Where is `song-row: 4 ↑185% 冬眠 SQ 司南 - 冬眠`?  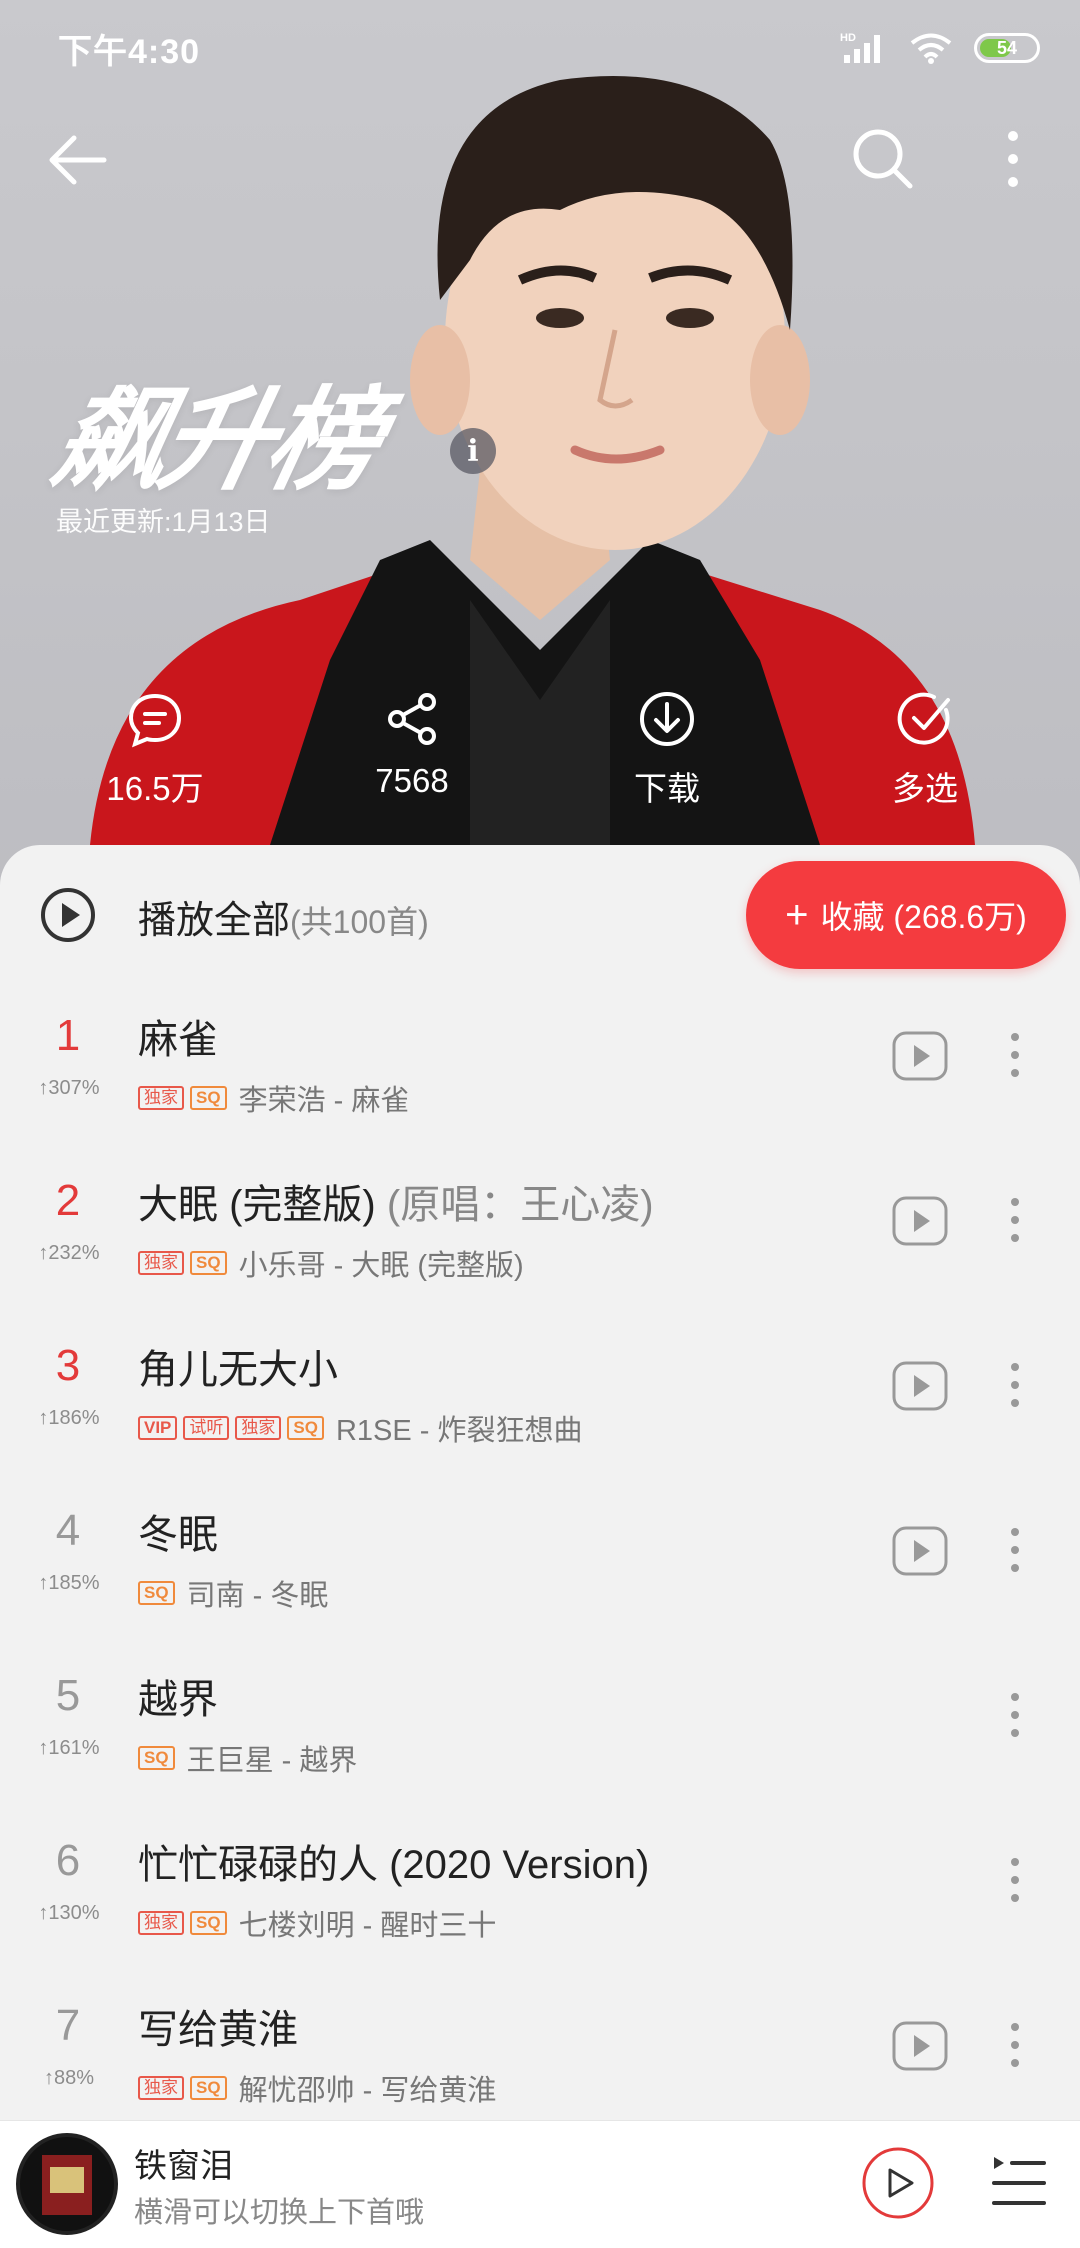 song-row: 4 ↑185% 冬眠 SQ 司南 - 冬眠 is located at coordinates (540, 1558).